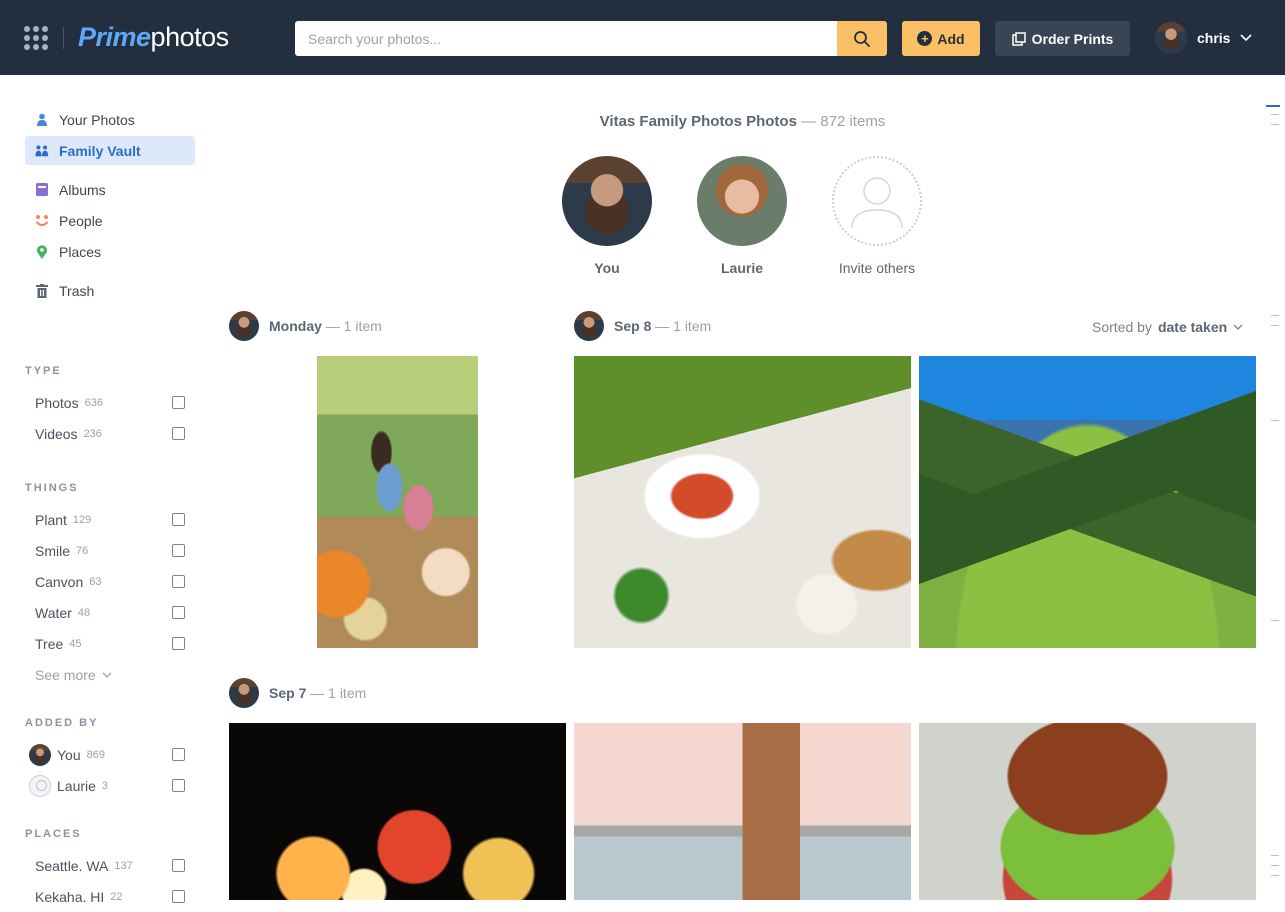  I want to click on filter-count: 236, so click(92, 433).